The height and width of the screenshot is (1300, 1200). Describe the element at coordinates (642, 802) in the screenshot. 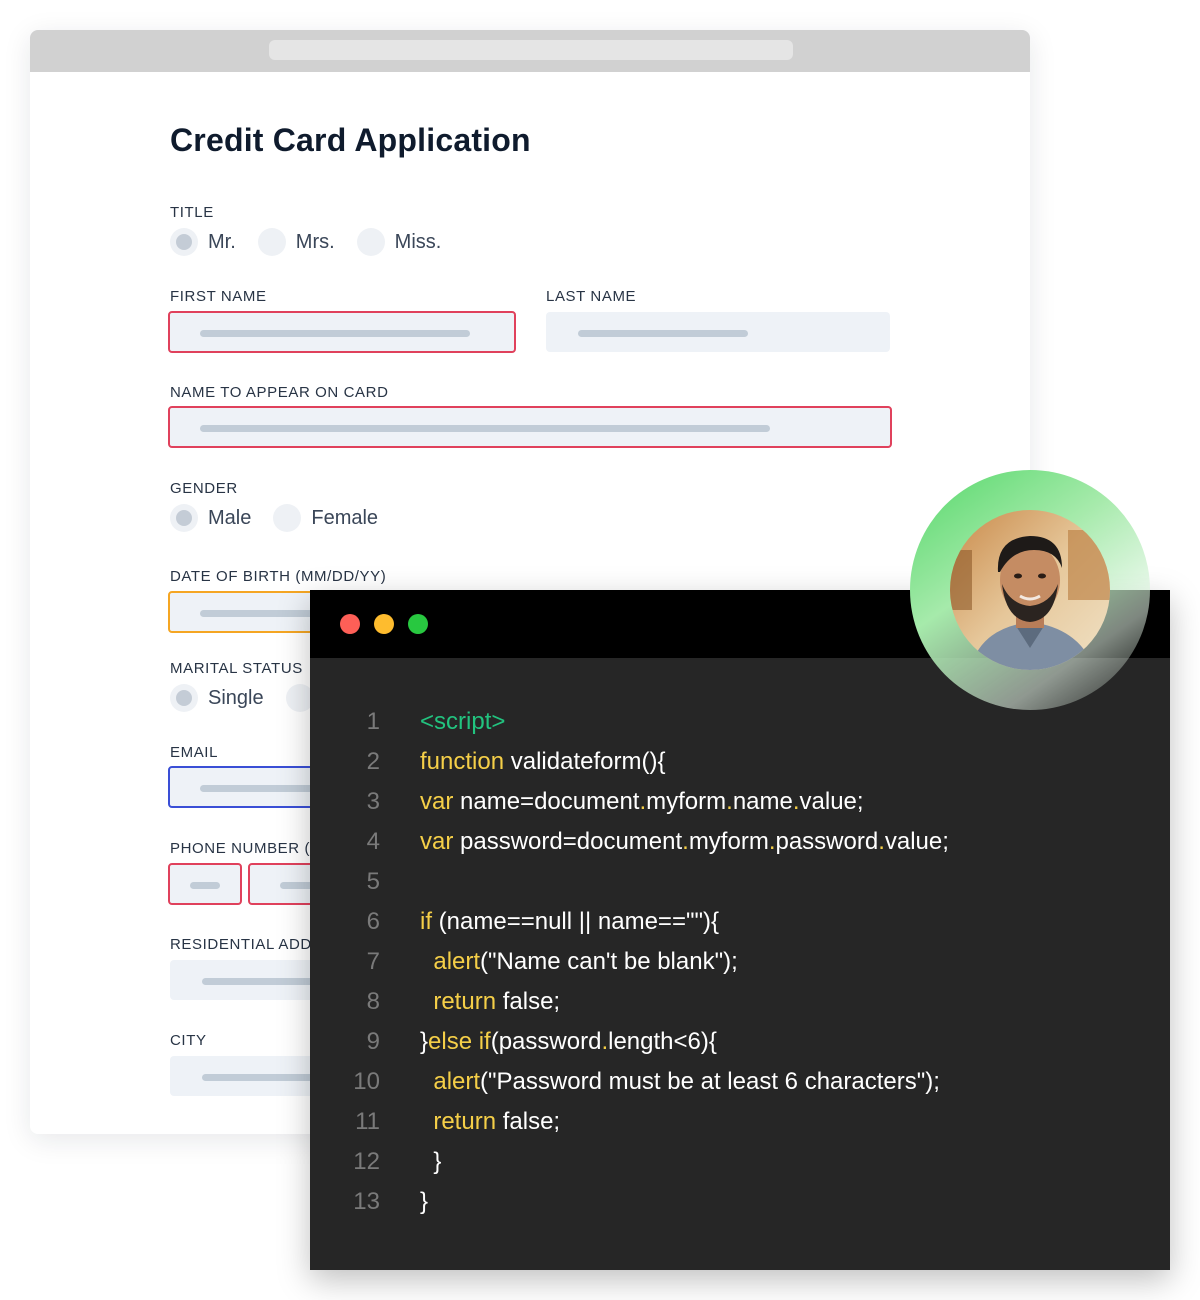

I see `code-text: var name=document.myform.name.value;` at that location.